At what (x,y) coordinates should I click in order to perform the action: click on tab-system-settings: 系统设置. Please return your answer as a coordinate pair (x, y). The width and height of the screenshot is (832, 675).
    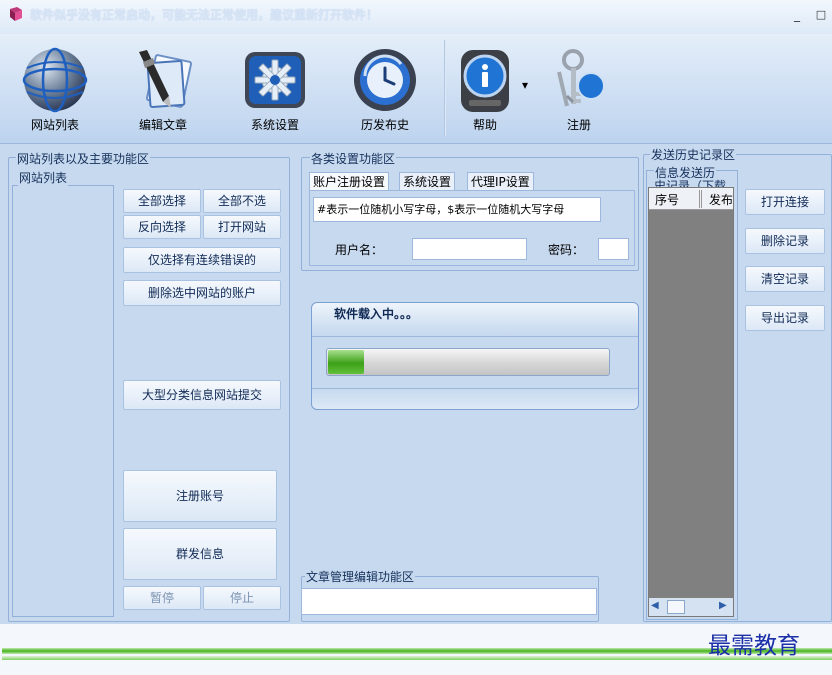
    Looking at the image, I should click on (427, 182).